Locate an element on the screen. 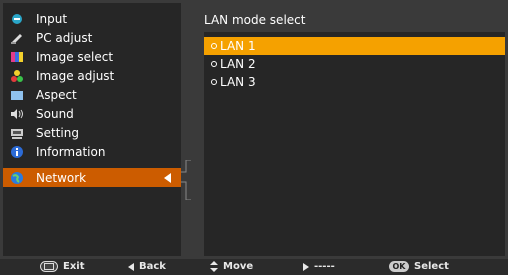  menu-item-image-select: Image select is located at coordinates (92, 56).